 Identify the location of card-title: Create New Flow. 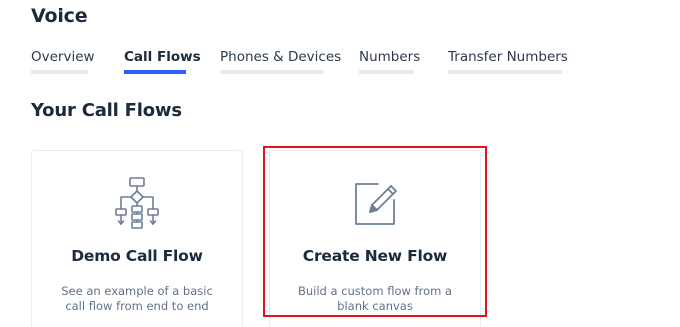
(375, 256).